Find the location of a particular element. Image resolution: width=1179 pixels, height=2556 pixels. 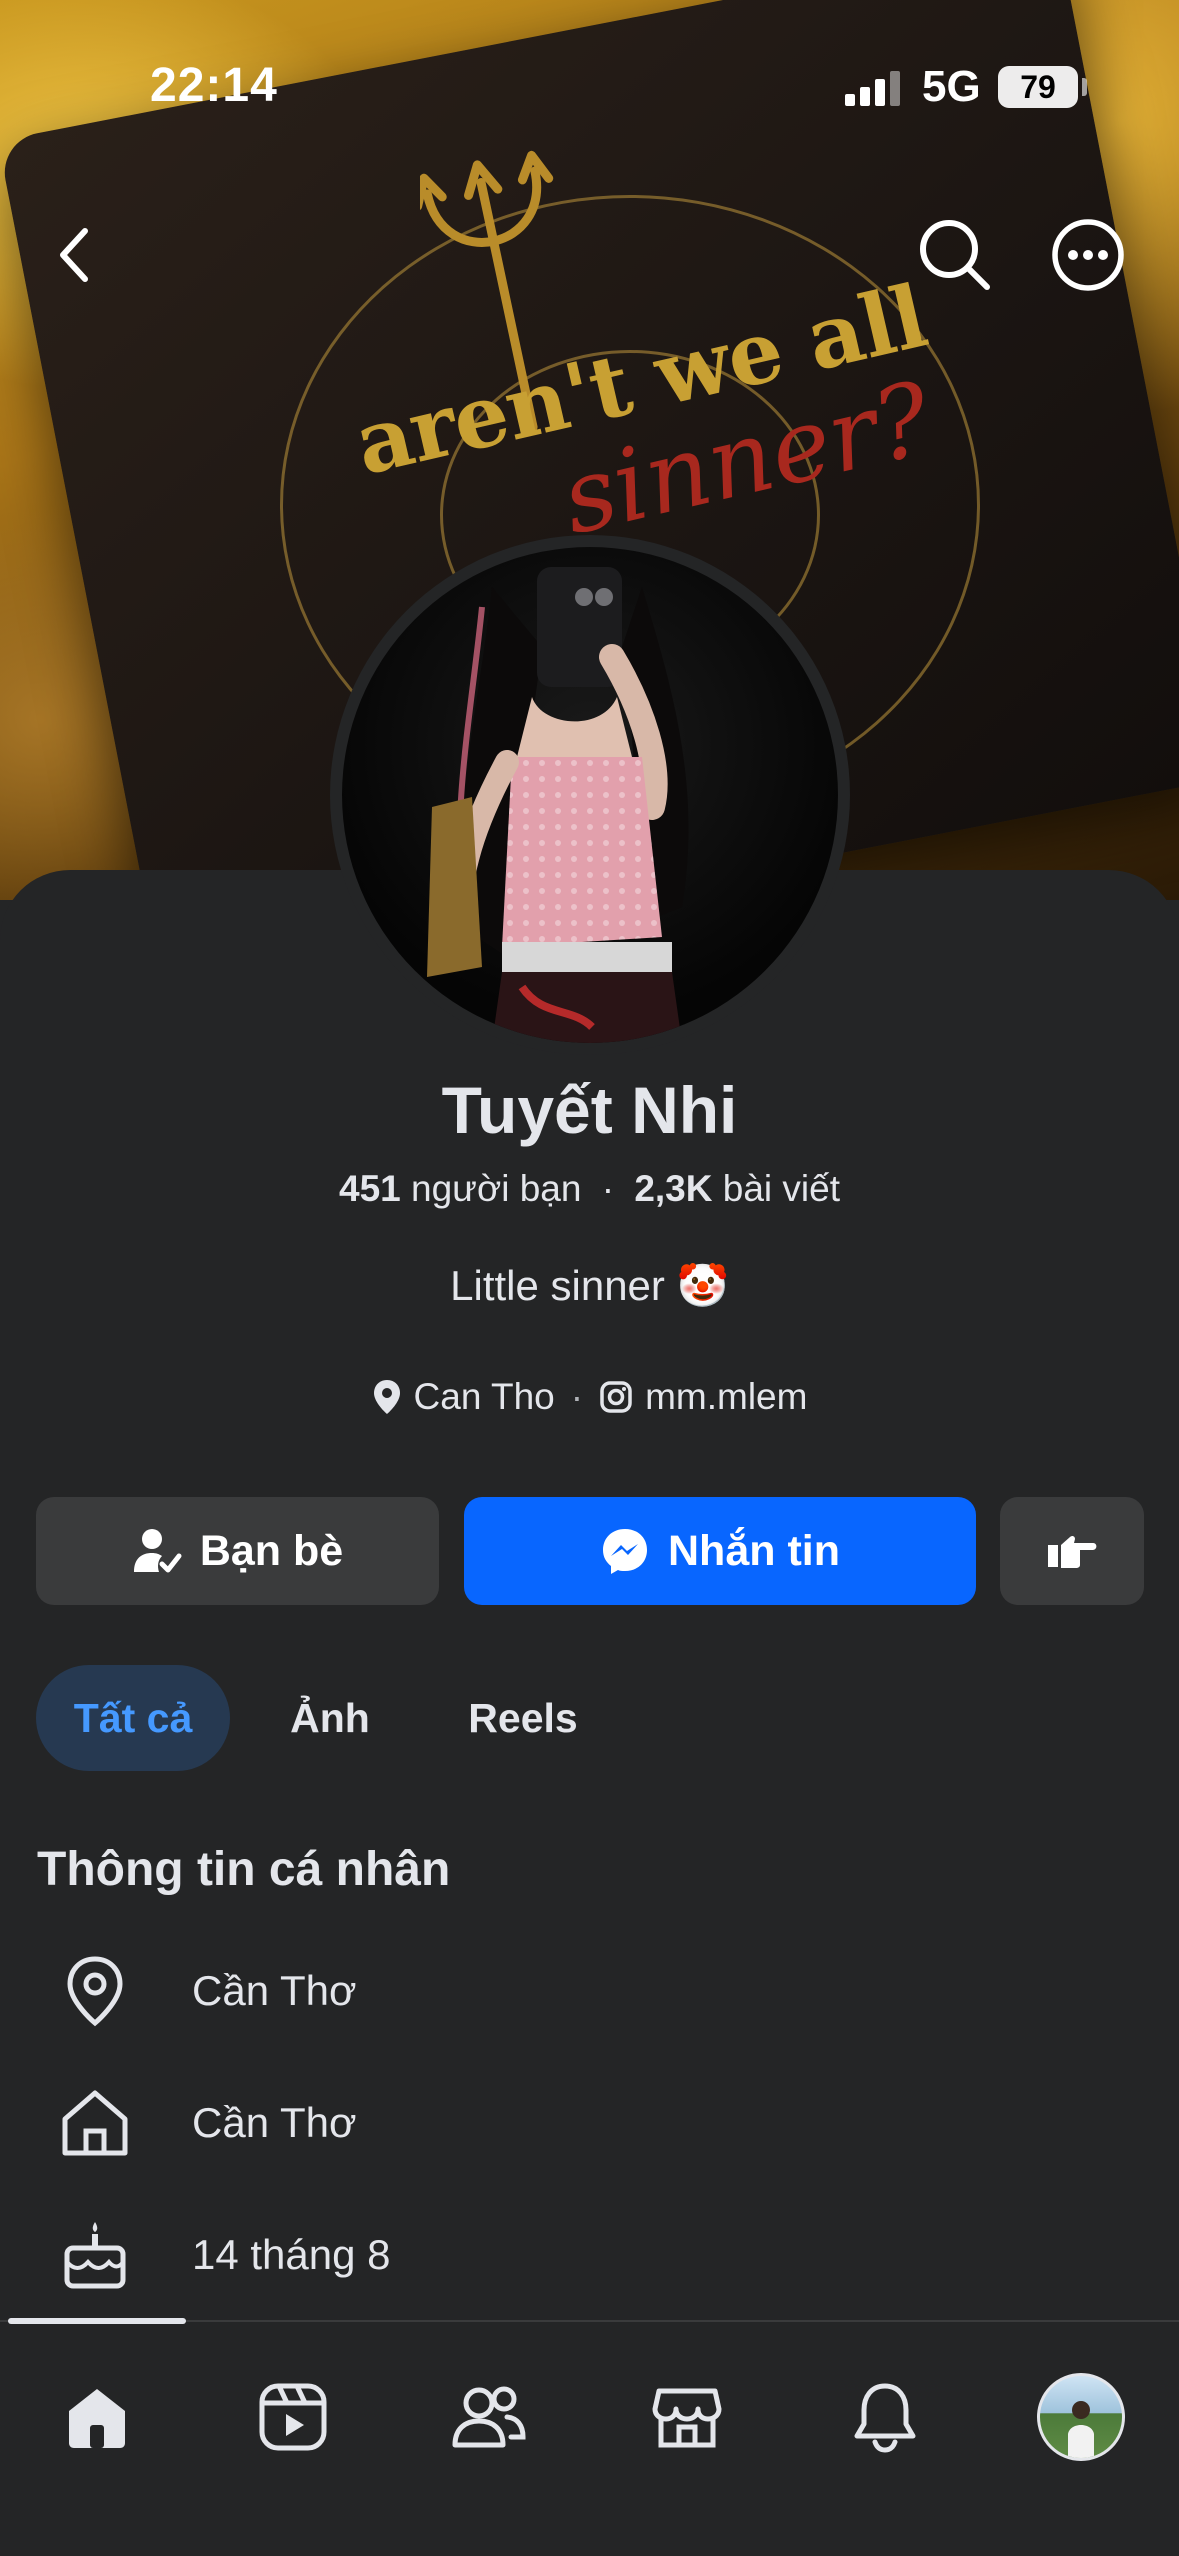

poke-hand-icon is located at coordinates (1072, 1551).